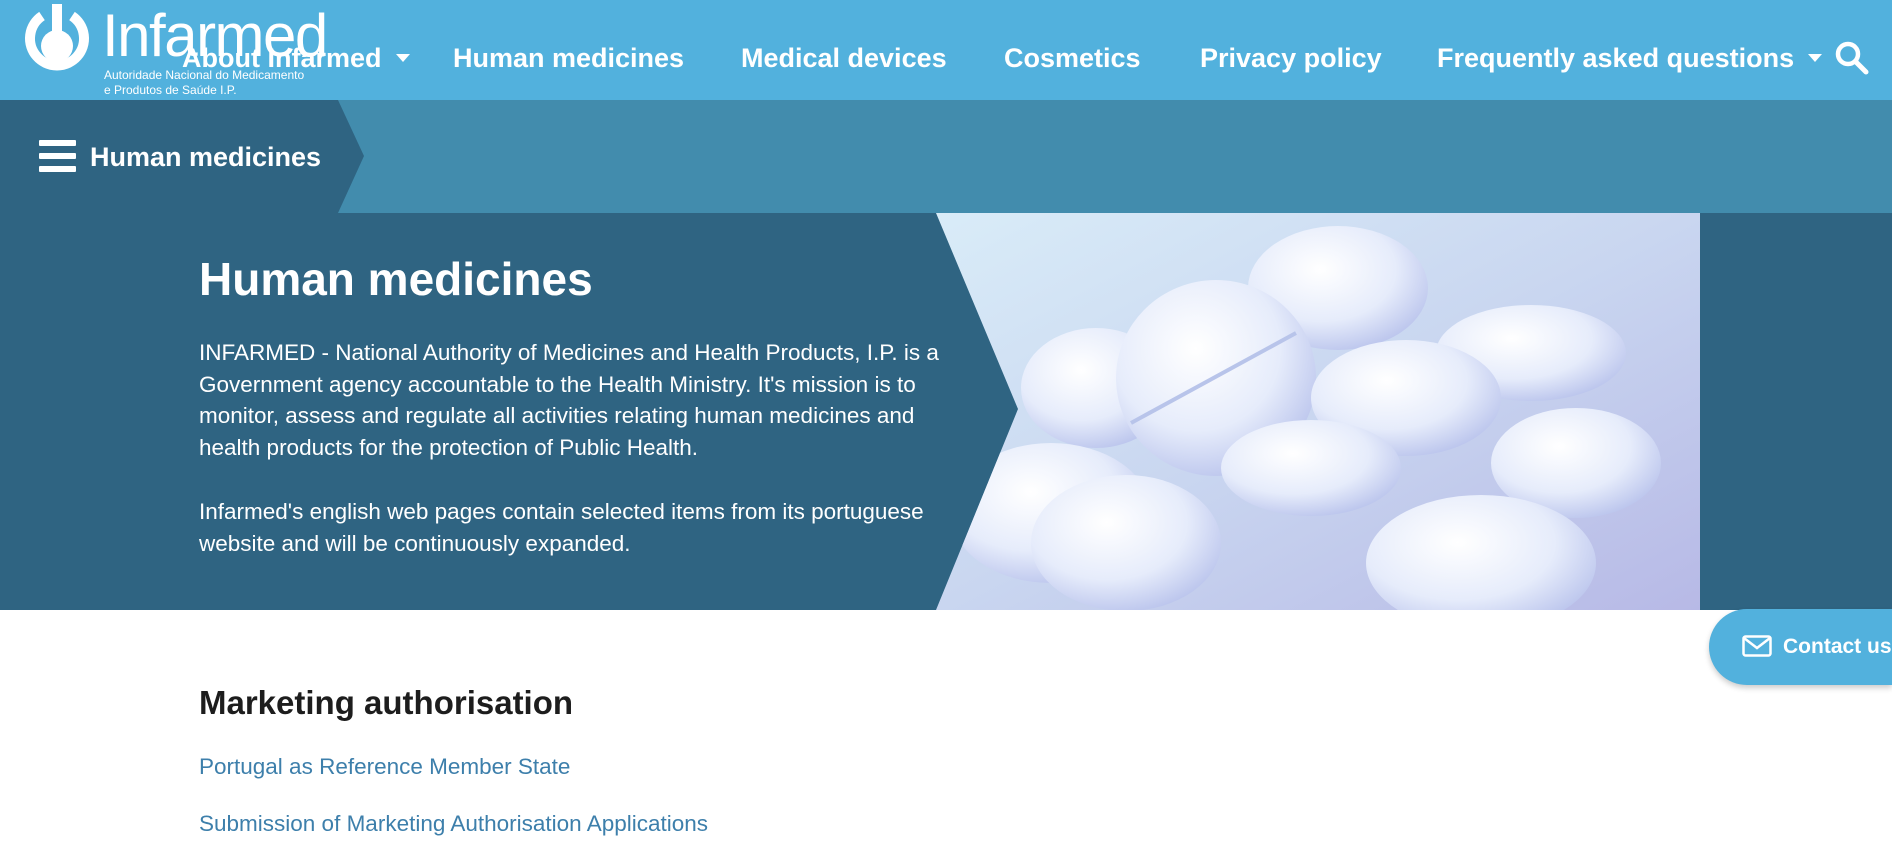 The height and width of the screenshot is (865, 1892). I want to click on nav-about-infarmed: About Infarmed, so click(296, 58).